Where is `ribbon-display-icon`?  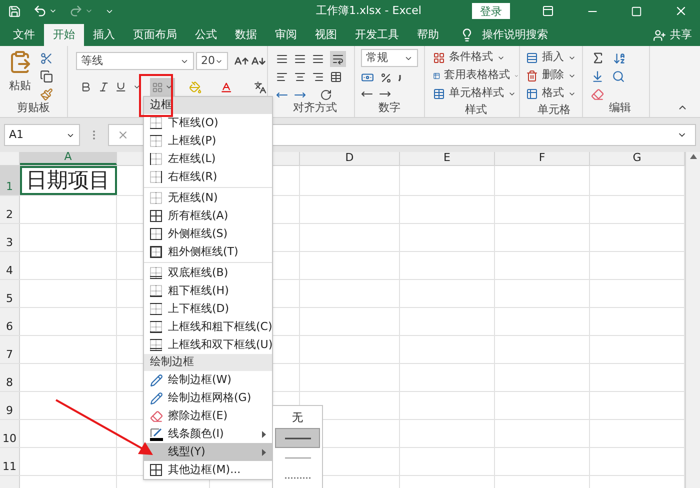
ribbon-display-icon is located at coordinates (548, 11).